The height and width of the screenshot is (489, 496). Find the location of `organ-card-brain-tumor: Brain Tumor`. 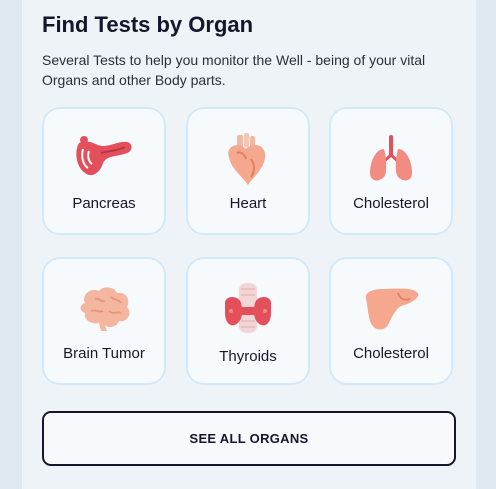

organ-card-brain-tumor: Brain Tumor is located at coordinates (104, 321).